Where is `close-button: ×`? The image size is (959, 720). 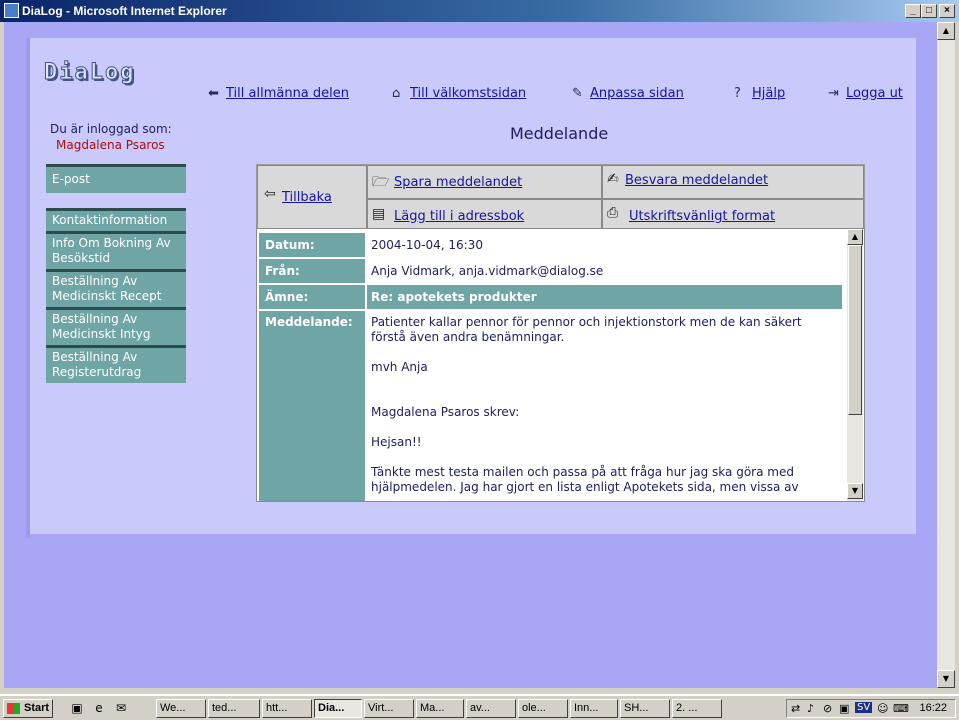 close-button: × is located at coordinates (947, 11).